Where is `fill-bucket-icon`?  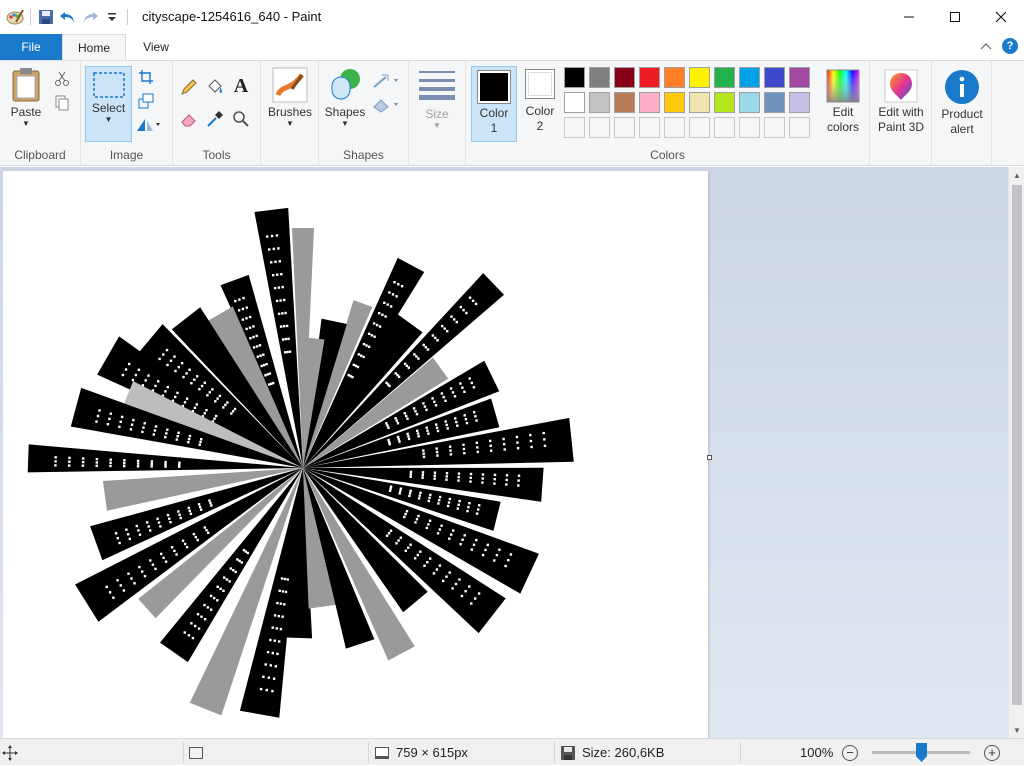
fill-bucket-icon is located at coordinates (215, 87).